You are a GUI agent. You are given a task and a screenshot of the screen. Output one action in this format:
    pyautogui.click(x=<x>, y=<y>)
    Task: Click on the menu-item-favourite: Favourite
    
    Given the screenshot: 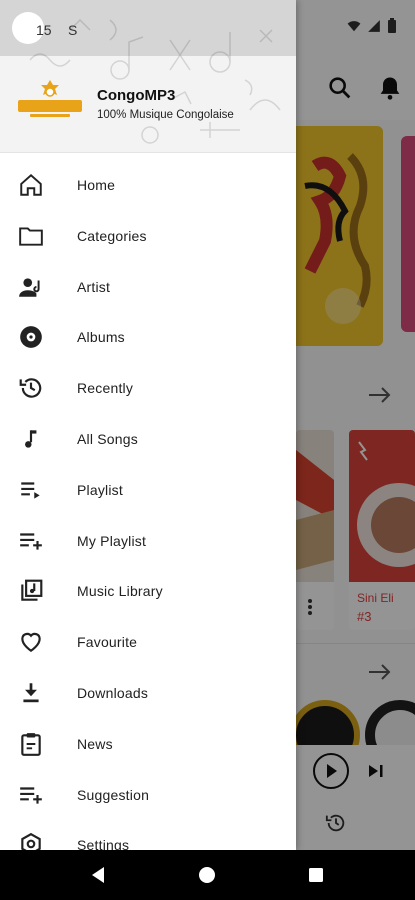 What is the action you would take?
    pyautogui.click(x=148, y=642)
    